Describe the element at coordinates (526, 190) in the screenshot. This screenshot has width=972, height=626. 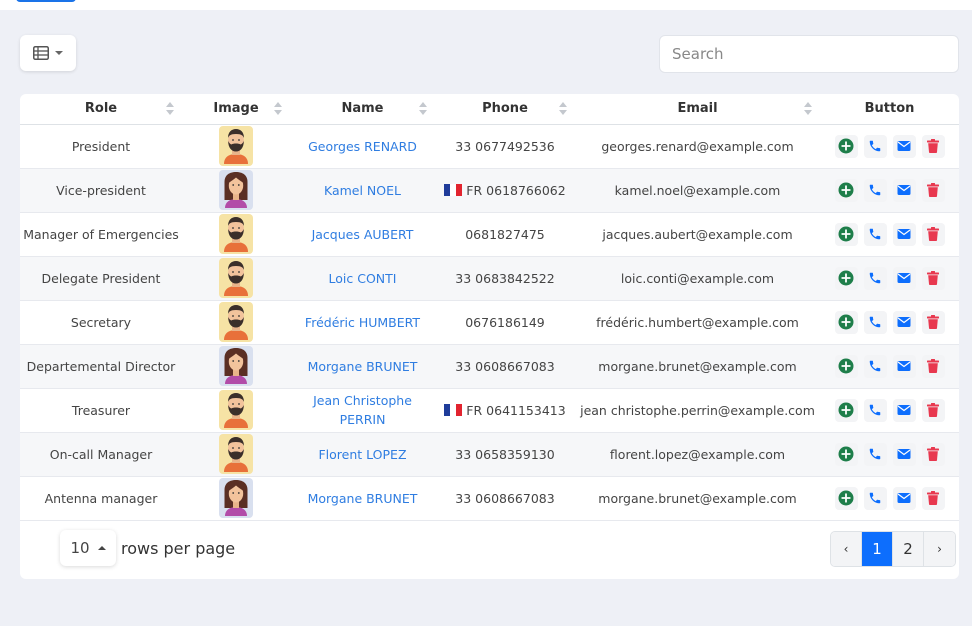
I see `phone-number: 0618766062` at that location.